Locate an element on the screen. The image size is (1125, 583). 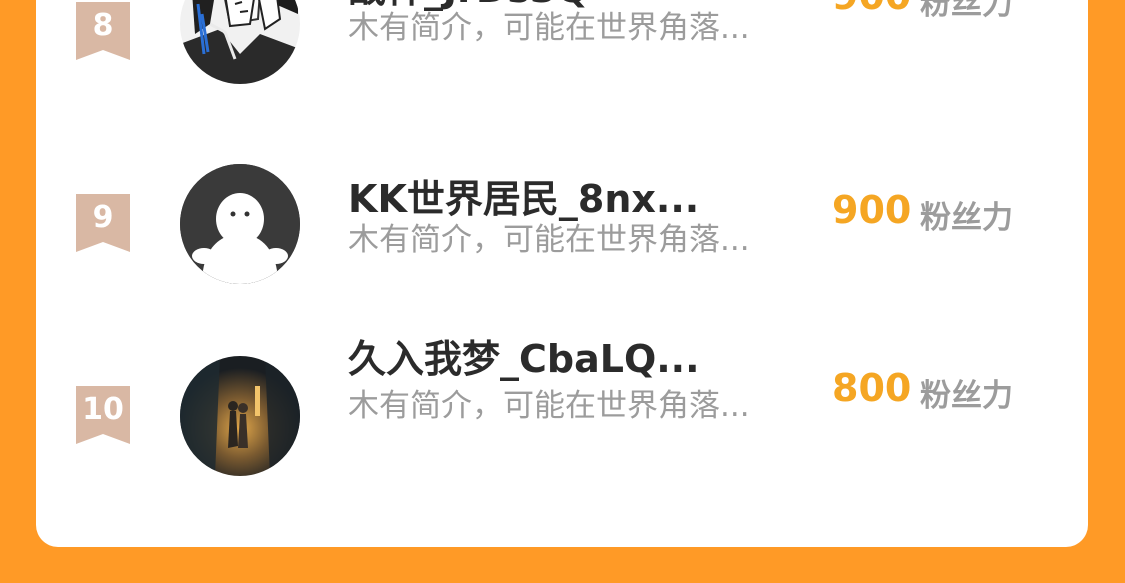
default-user-avatar-icon is located at coordinates (240, 224).